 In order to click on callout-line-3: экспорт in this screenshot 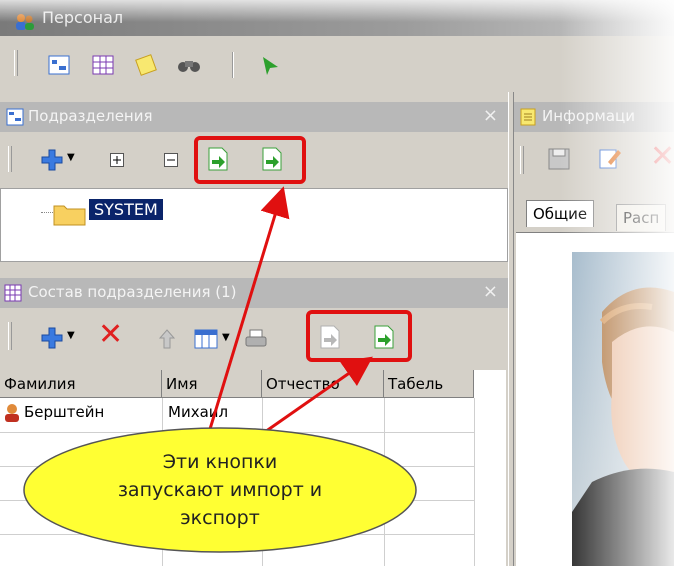, I will do `click(220, 518)`.